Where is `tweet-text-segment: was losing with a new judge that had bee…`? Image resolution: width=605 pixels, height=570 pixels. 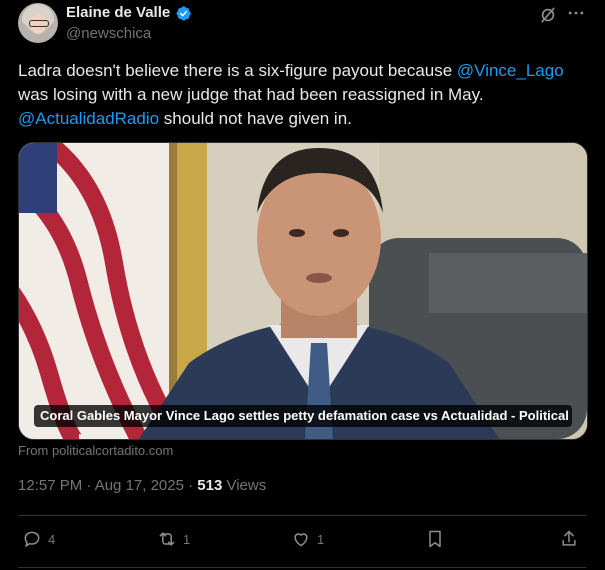 tweet-text-segment: was losing with a new judge that had bee… is located at coordinates (251, 94).